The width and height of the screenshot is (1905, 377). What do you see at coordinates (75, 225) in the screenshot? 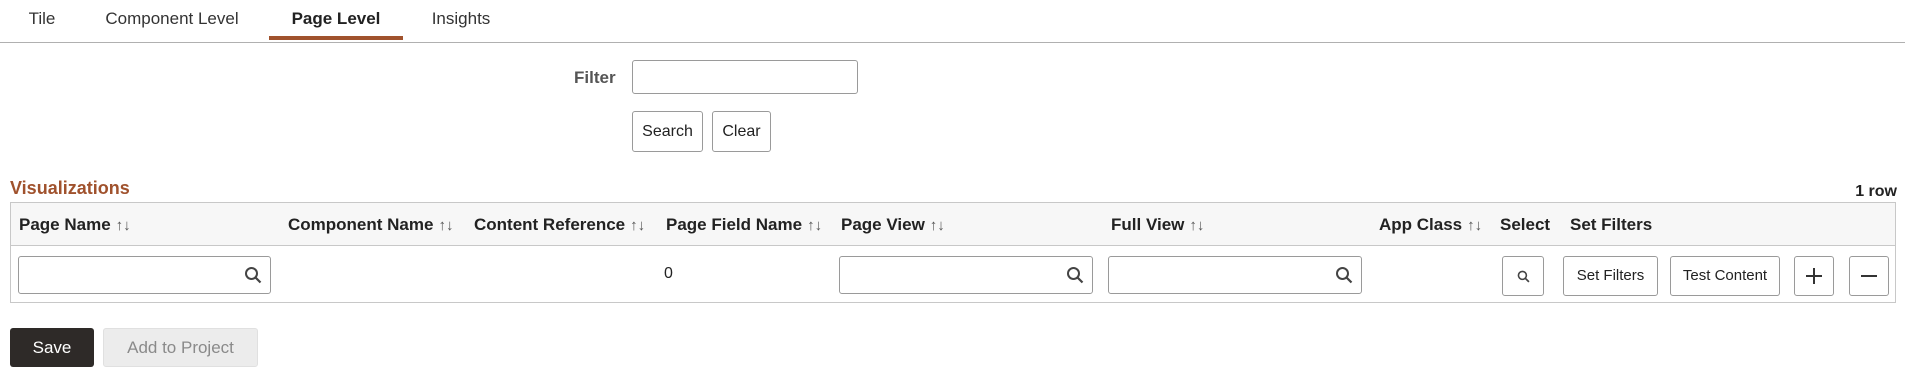
I see `col-header-page-name: Page Name ↑↓` at bounding box center [75, 225].